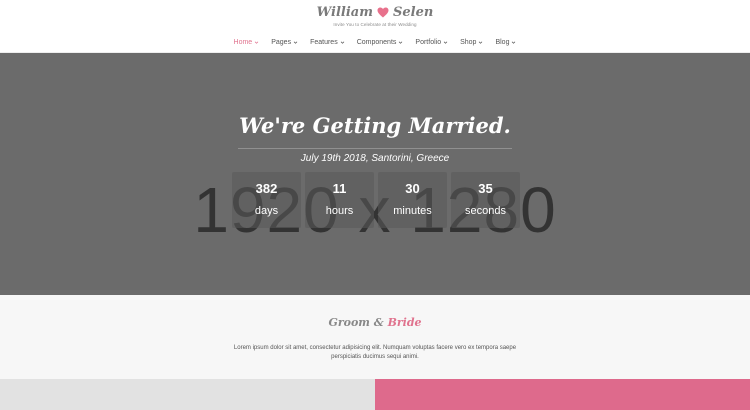 The width and height of the screenshot is (750, 410). What do you see at coordinates (468, 42) in the screenshot?
I see `nav-item-label: Shop` at bounding box center [468, 42].